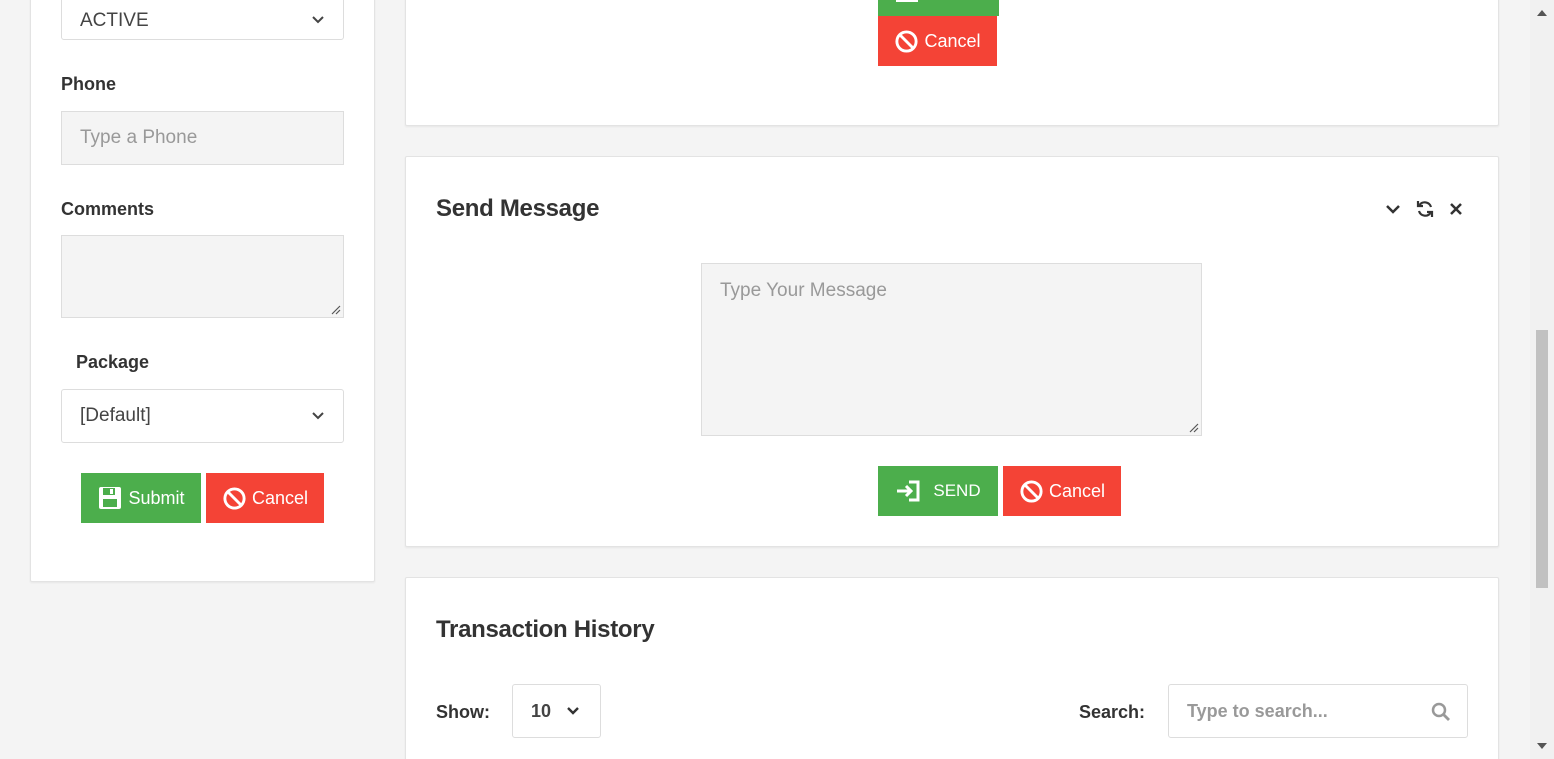  I want to click on status-select-value: ACTIVE, so click(114, 20).